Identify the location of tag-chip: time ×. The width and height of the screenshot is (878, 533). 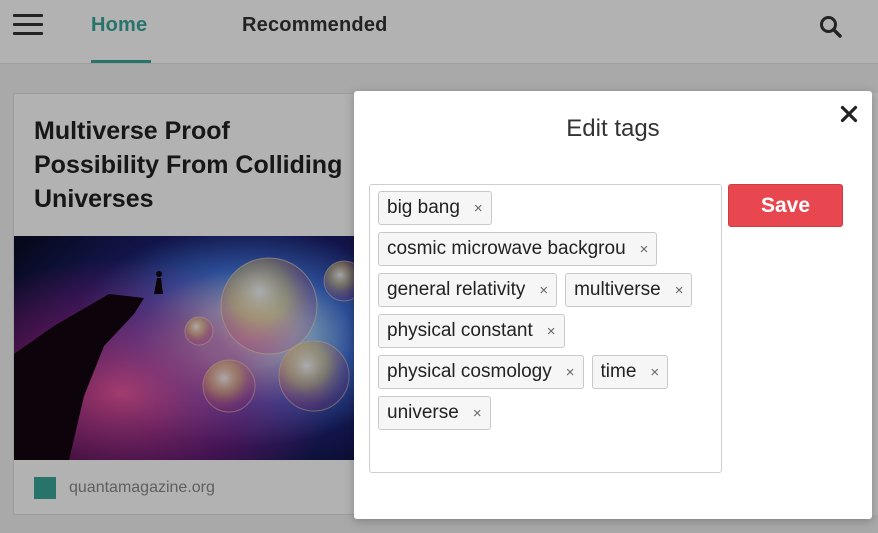
(630, 372).